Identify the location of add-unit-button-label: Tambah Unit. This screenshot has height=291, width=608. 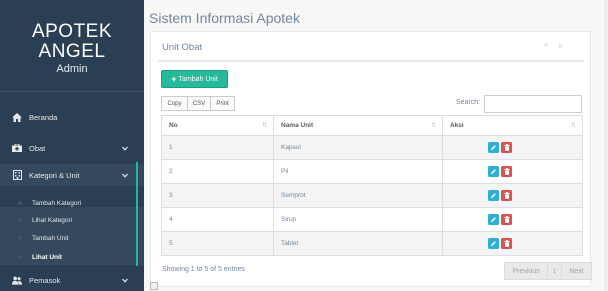
(198, 79).